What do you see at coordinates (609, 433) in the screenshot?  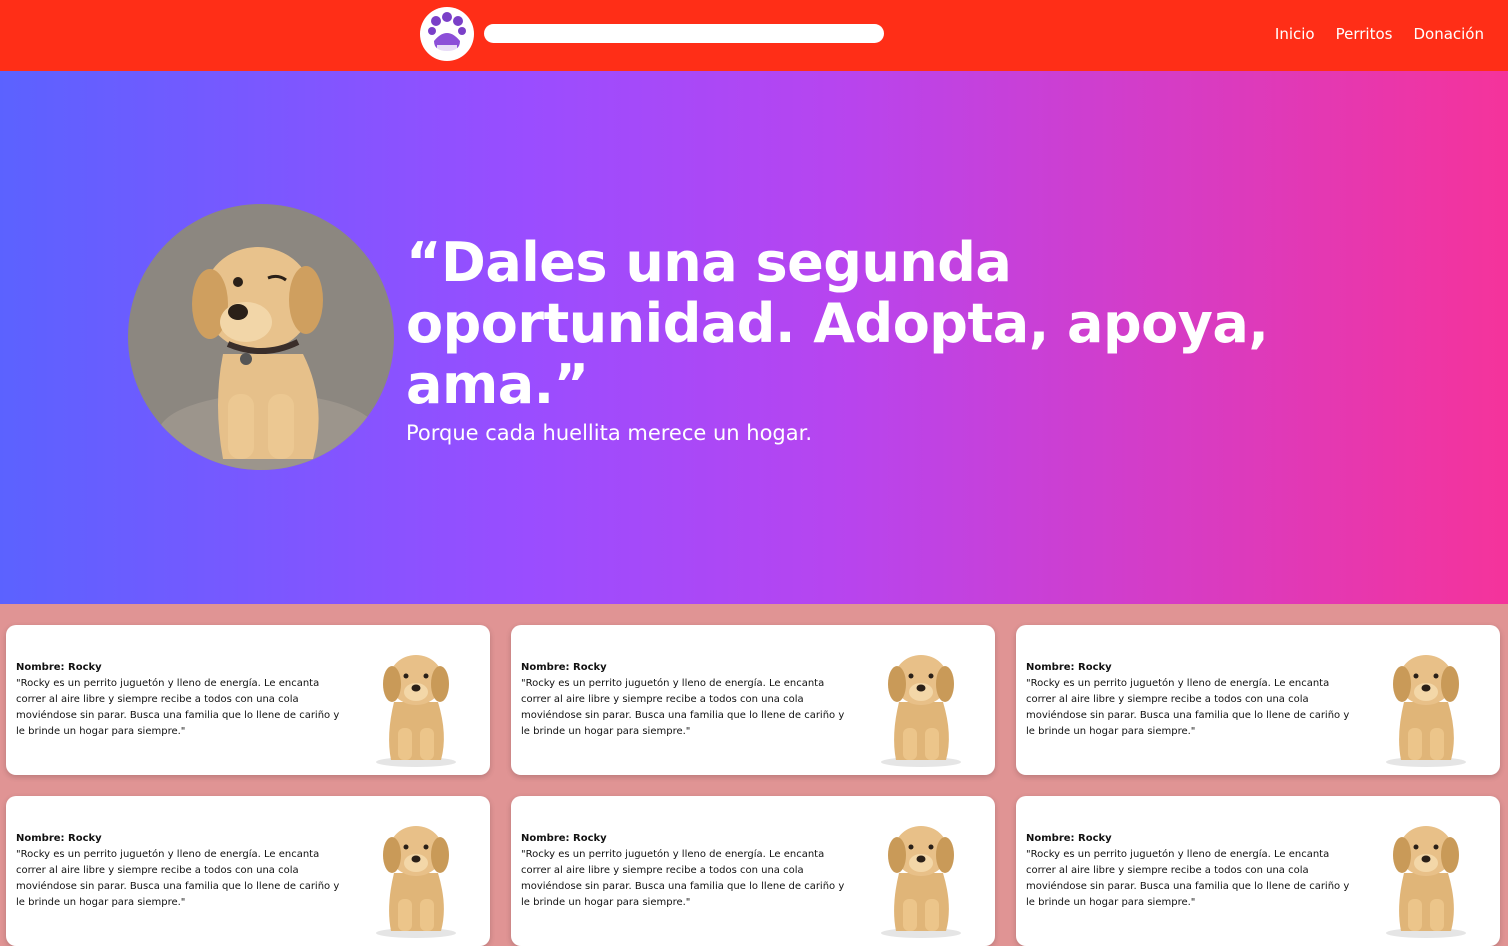 I see `hero-subtitle: Porque cada huellita merece un hogar.` at bounding box center [609, 433].